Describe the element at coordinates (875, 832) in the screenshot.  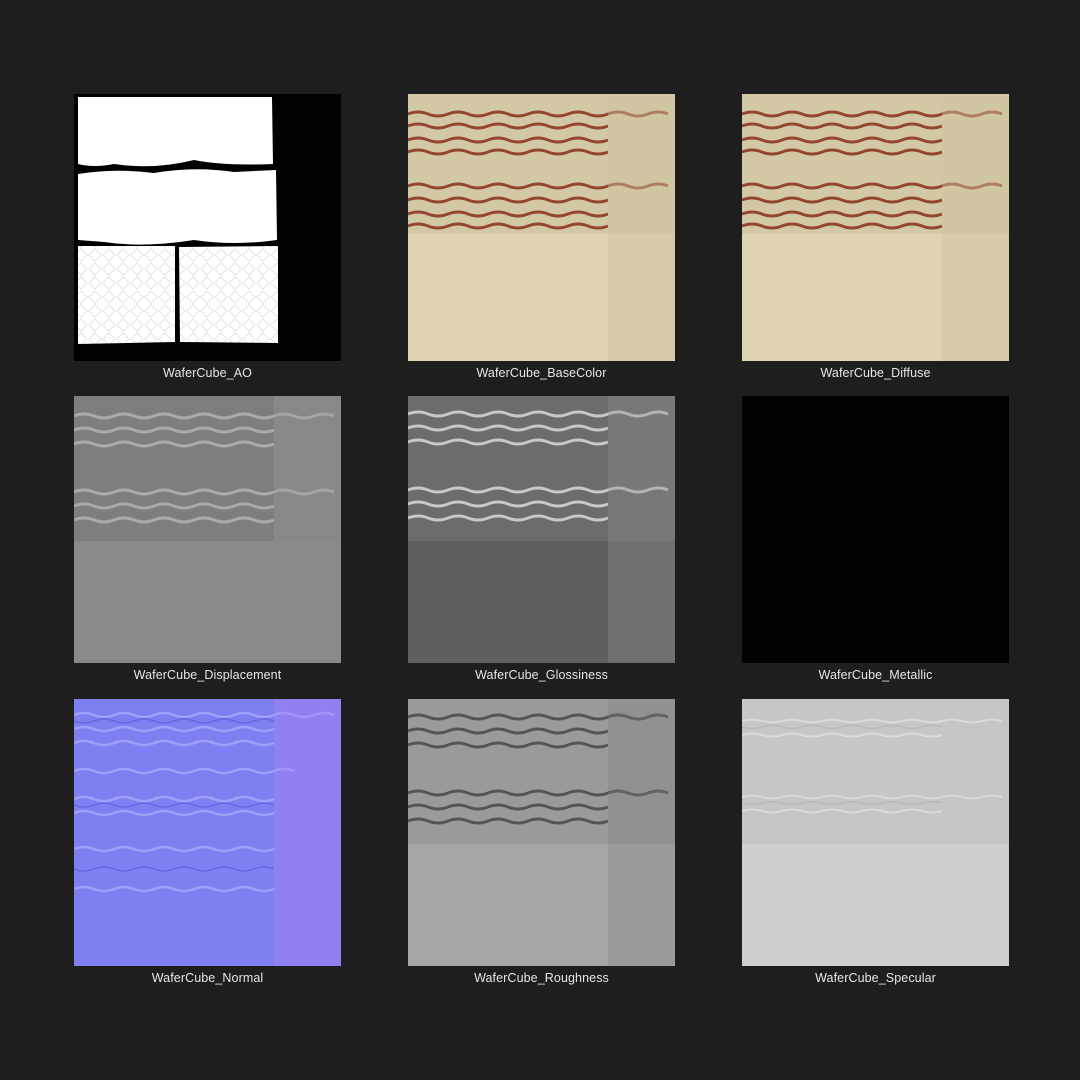
I see `specular-map-thumbnail` at that location.